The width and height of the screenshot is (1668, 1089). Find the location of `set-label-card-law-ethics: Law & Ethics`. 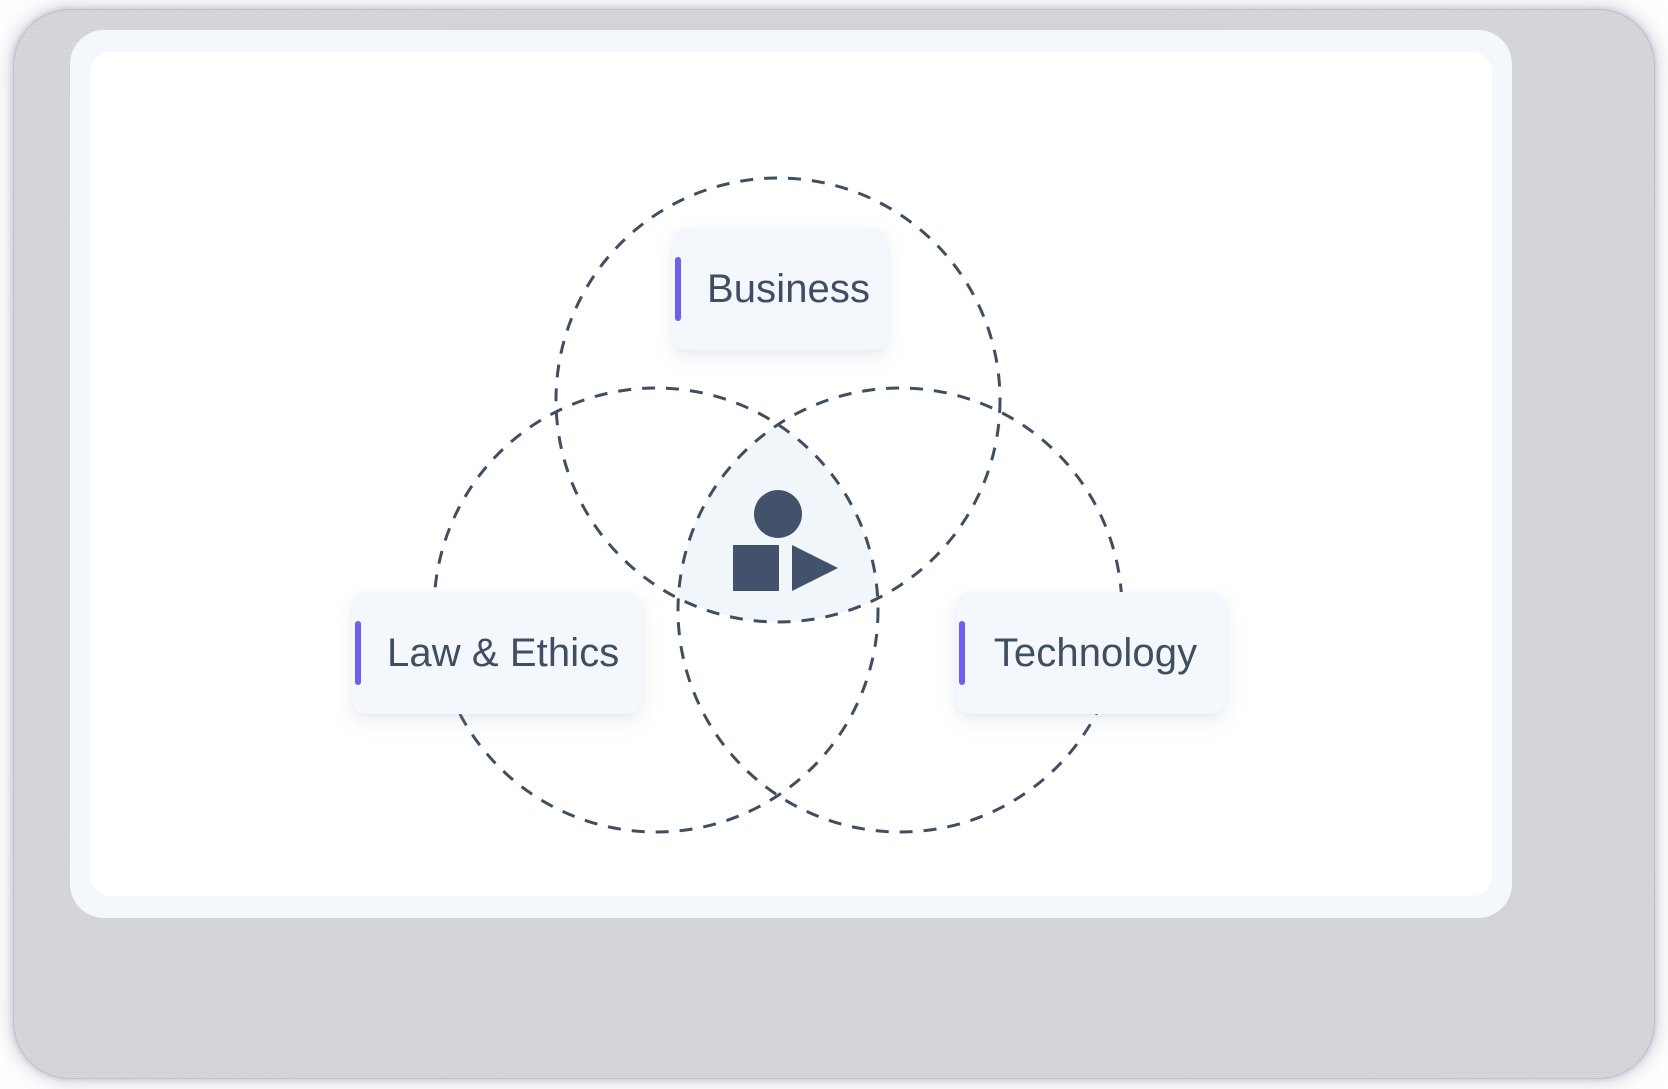

set-label-card-law-ethics: Law & Ethics is located at coordinates (497, 653).